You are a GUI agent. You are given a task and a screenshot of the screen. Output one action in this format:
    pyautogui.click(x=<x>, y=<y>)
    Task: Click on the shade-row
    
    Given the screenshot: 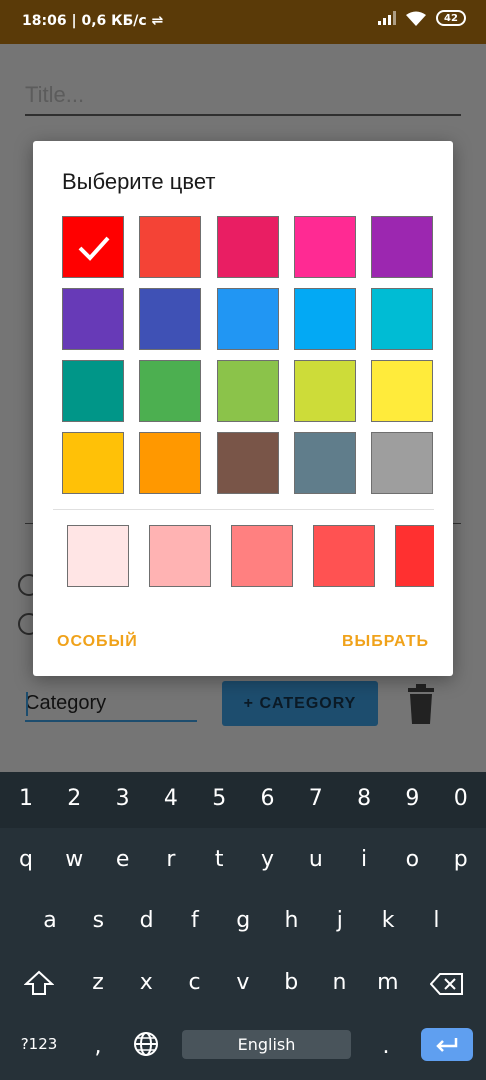 What is the action you would take?
    pyautogui.click(x=250, y=556)
    